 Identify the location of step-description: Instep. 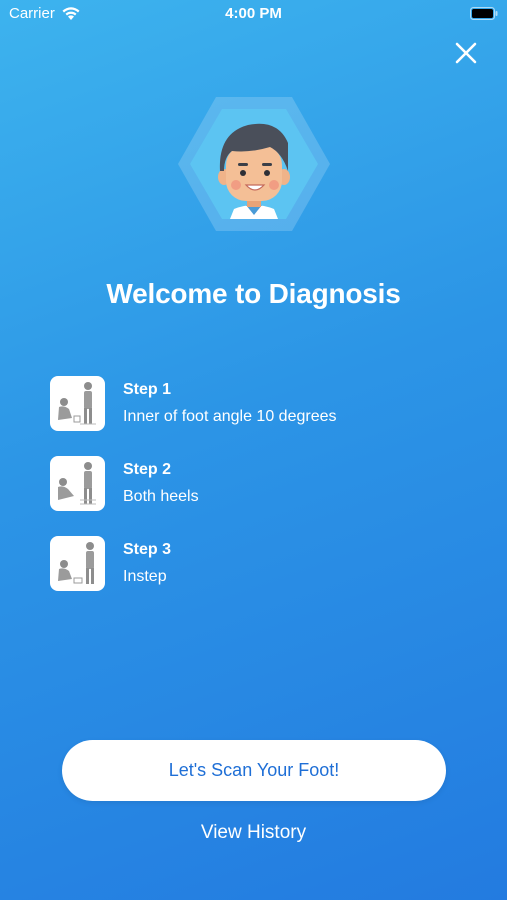
(145, 576).